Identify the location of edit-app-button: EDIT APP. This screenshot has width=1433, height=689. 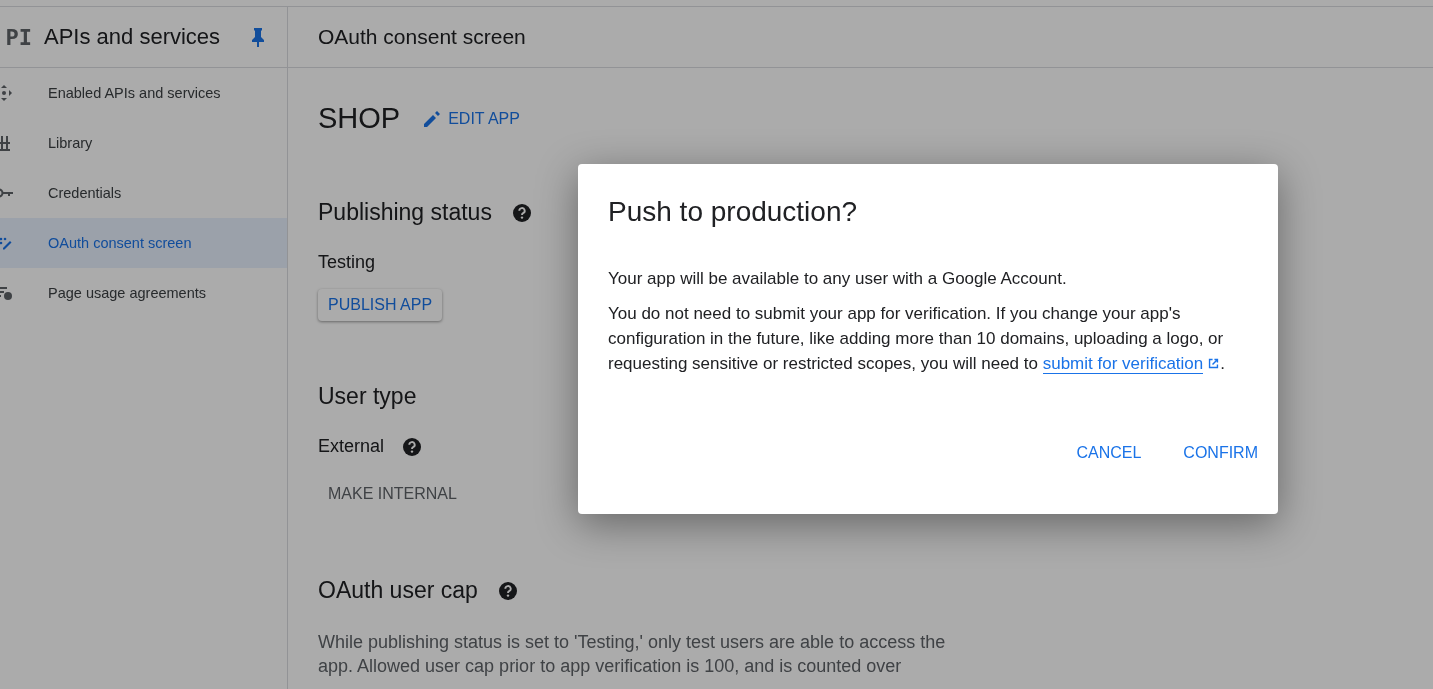
(471, 118).